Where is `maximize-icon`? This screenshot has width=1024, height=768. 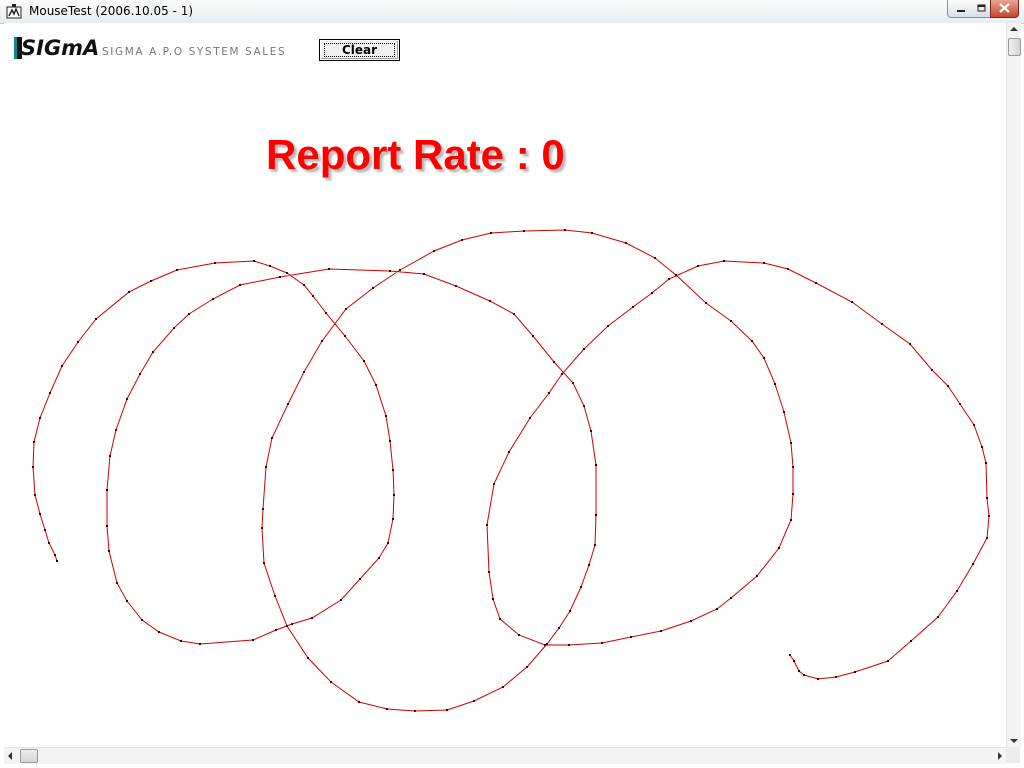 maximize-icon is located at coordinates (981, 8).